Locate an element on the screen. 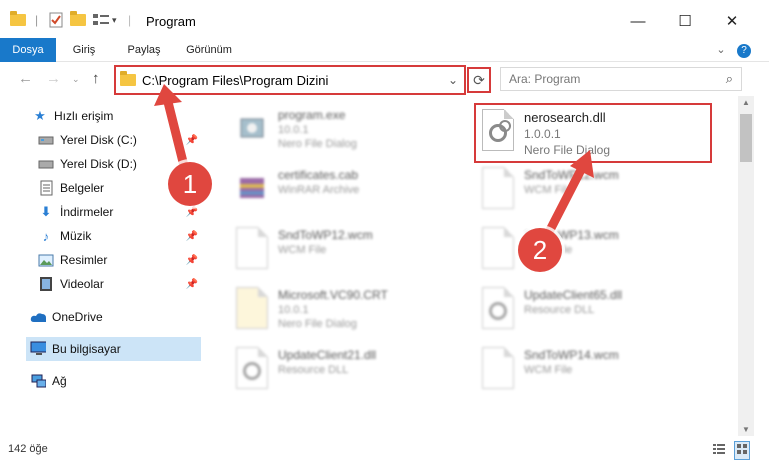  arrow-head is located at coordinates (168, 95).